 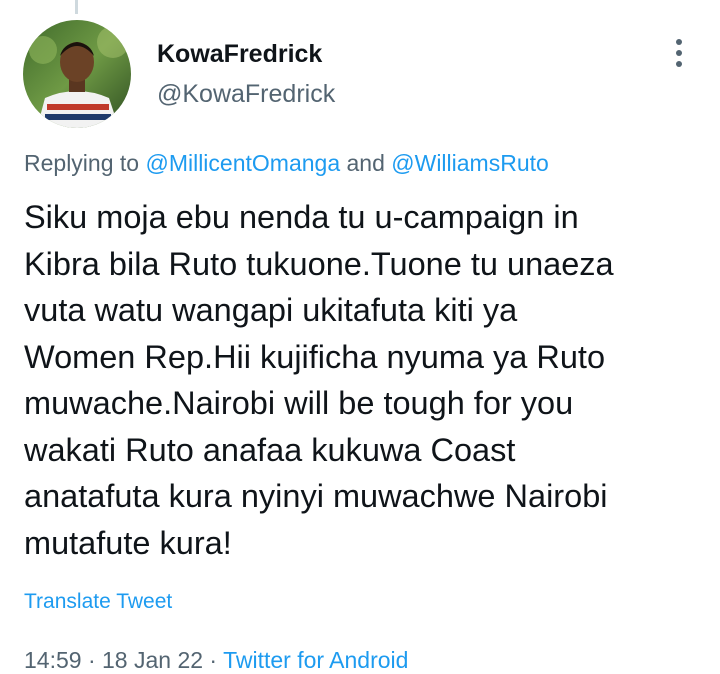 What do you see at coordinates (239, 54) in the screenshot?
I see `display-name: KowaFredrick` at bounding box center [239, 54].